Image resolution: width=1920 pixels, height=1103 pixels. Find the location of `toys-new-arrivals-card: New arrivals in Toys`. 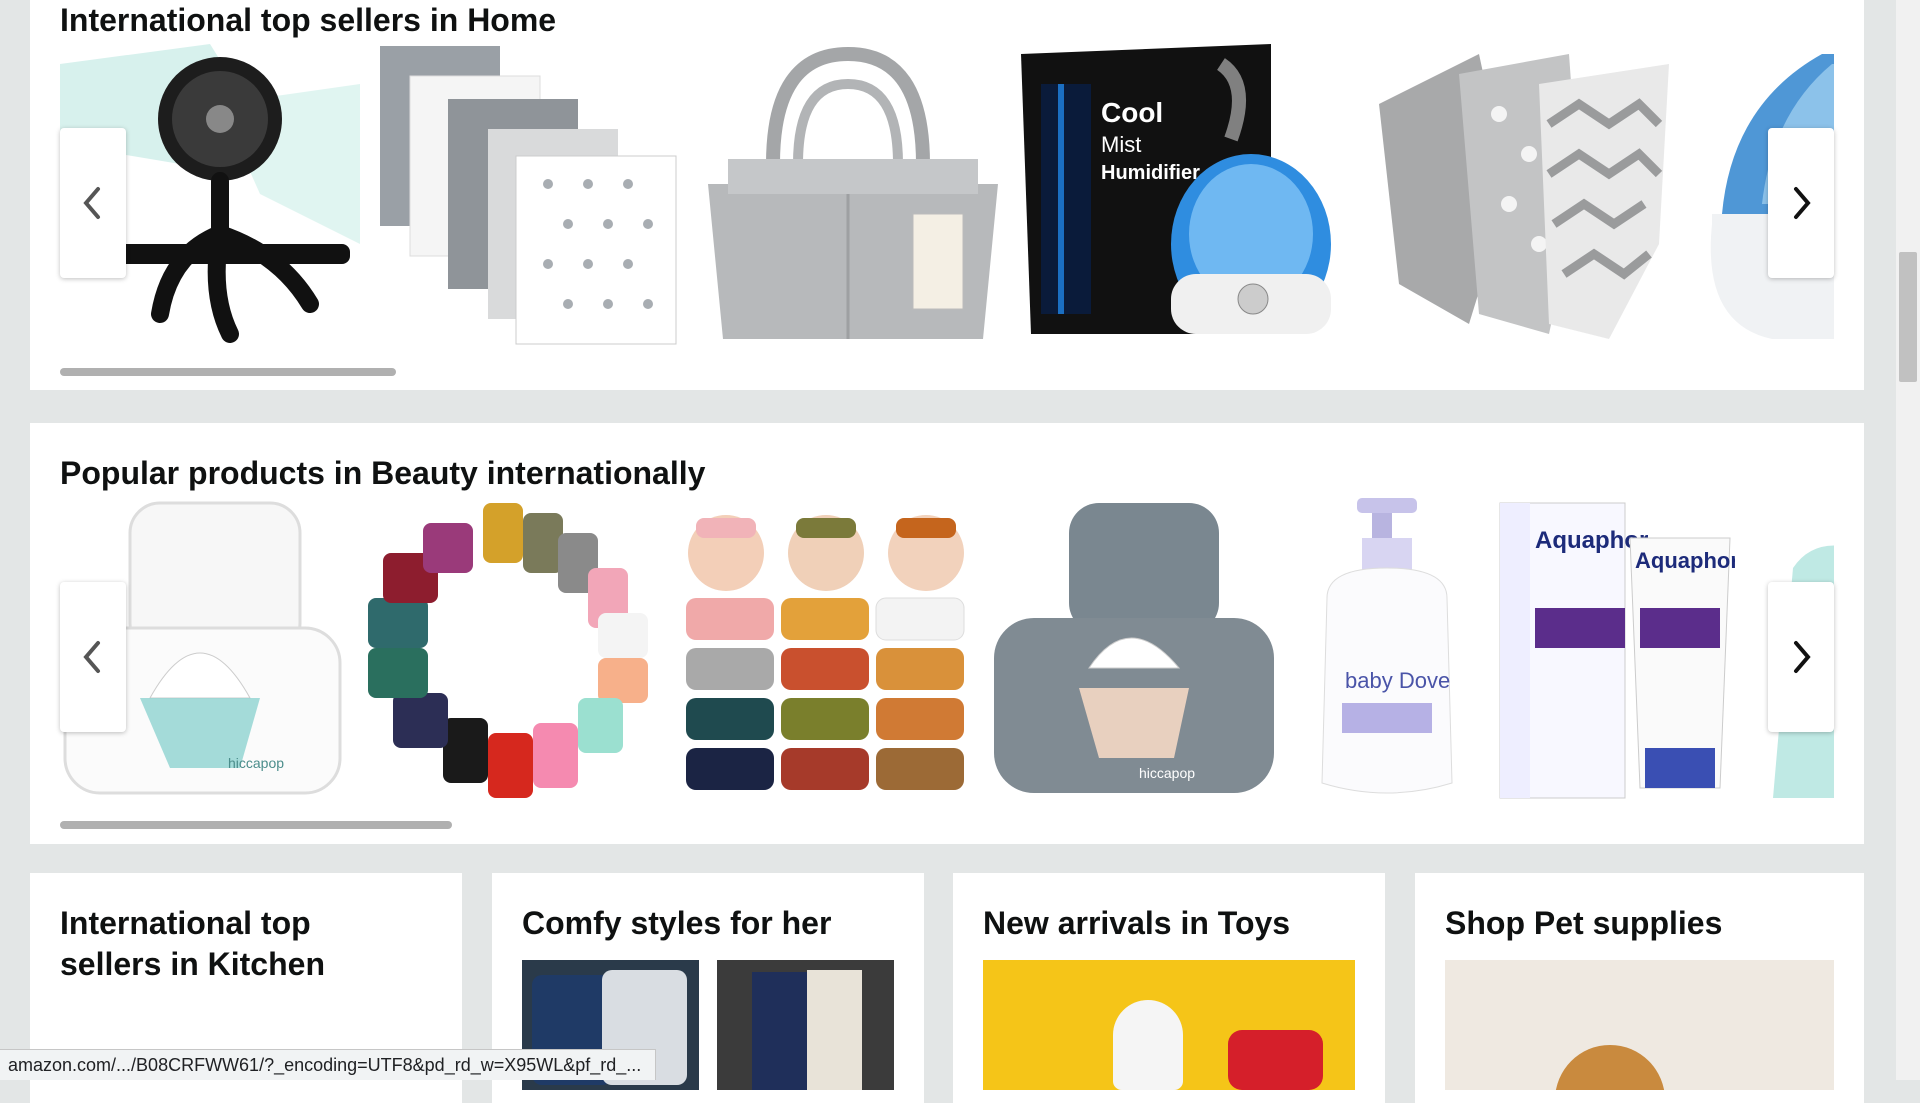

toys-new-arrivals-card: New arrivals in Toys is located at coordinates (1169, 988).